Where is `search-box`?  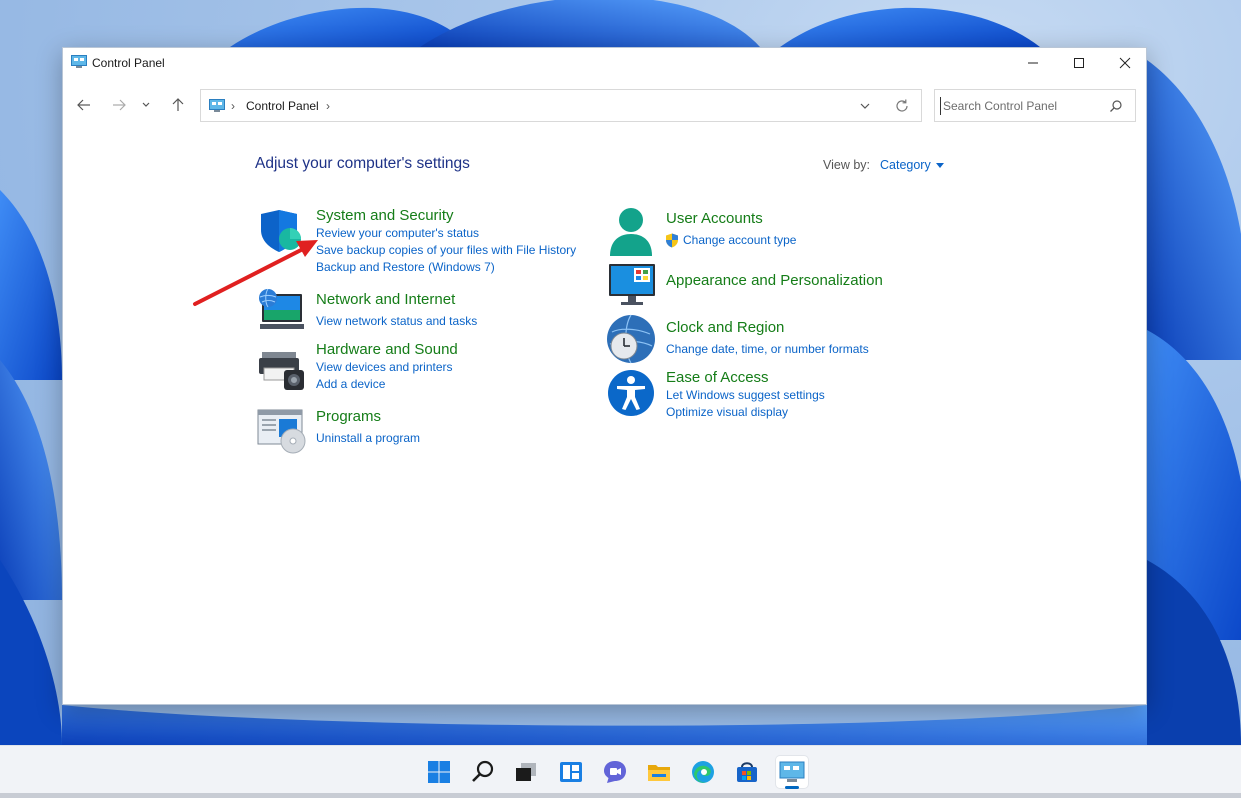
search-box is located at coordinates (1035, 105).